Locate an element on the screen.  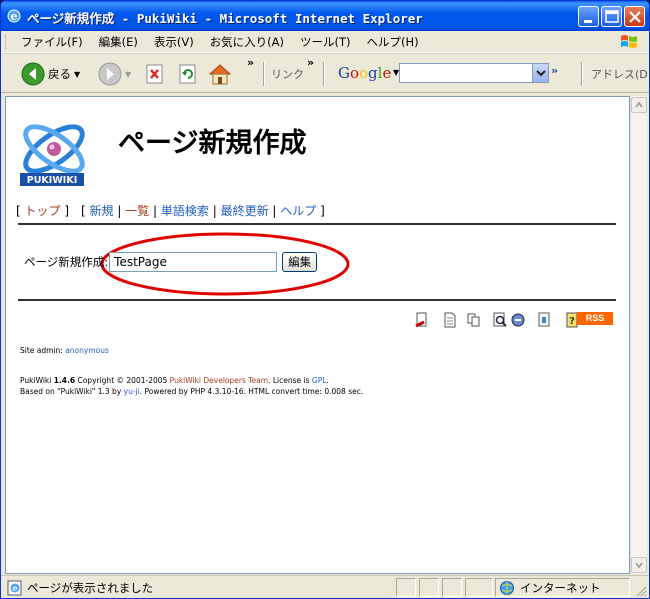
stop-button is located at coordinates (155, 74).